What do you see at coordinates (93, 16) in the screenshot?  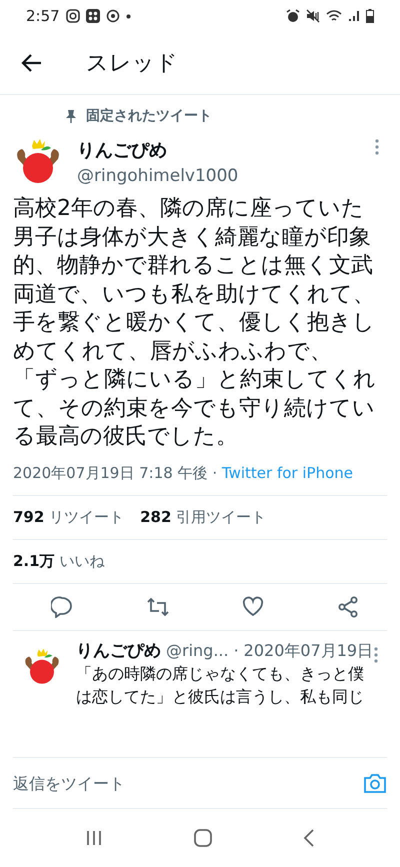 I see `app-grid-icon` at bounding box center [93, 16].